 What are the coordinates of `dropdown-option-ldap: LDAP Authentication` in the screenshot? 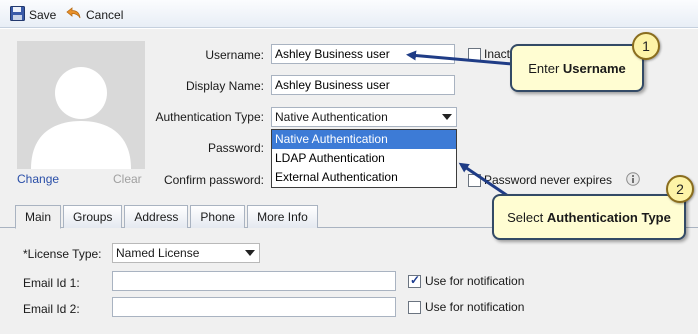 It's located at (364, 158).